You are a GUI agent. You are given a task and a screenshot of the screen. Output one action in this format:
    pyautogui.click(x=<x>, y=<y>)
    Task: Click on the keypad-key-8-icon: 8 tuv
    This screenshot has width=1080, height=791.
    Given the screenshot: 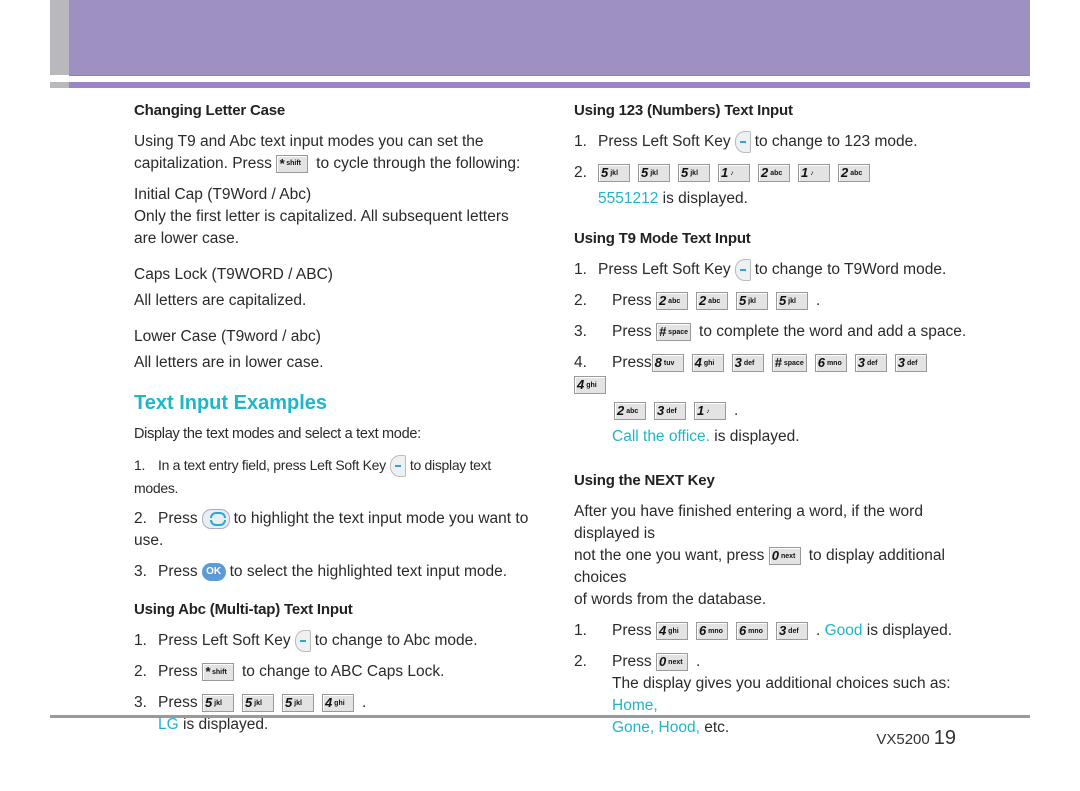 What is the action you would take?
    pyautogui.click(x=667, y=363)
    